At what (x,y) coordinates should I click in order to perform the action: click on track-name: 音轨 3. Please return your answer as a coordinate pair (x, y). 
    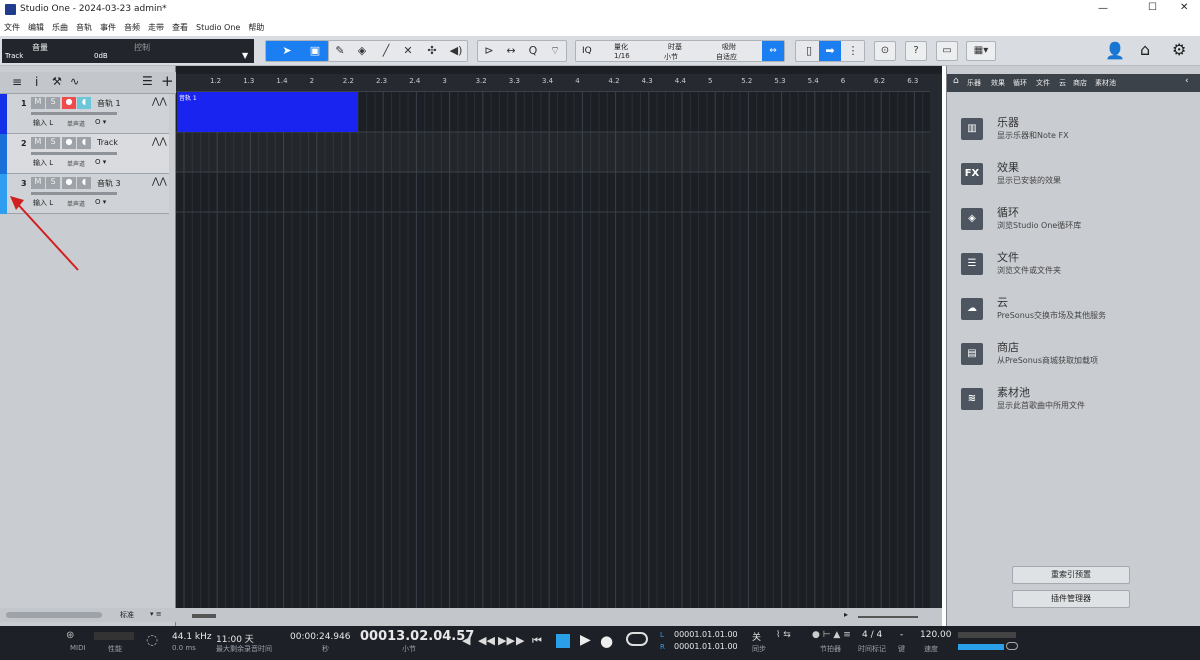
    Looking at the image, I should click on (109, 183).